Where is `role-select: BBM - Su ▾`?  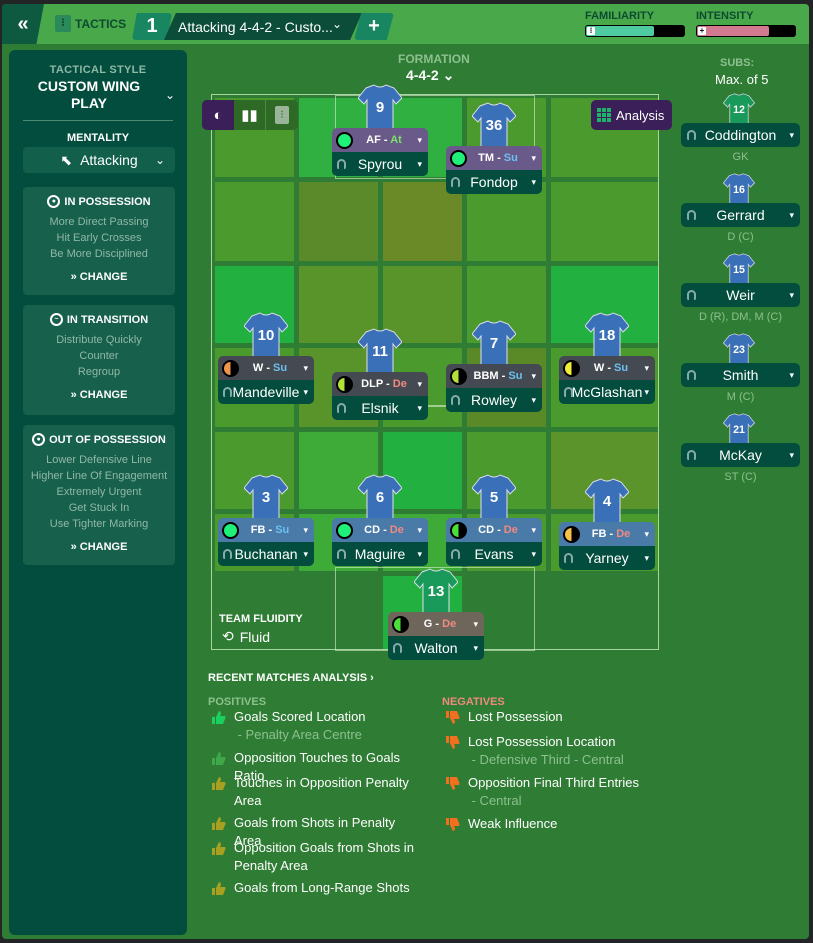
role-select: BBM - Su ▾ is located at coordinates (494, 376).